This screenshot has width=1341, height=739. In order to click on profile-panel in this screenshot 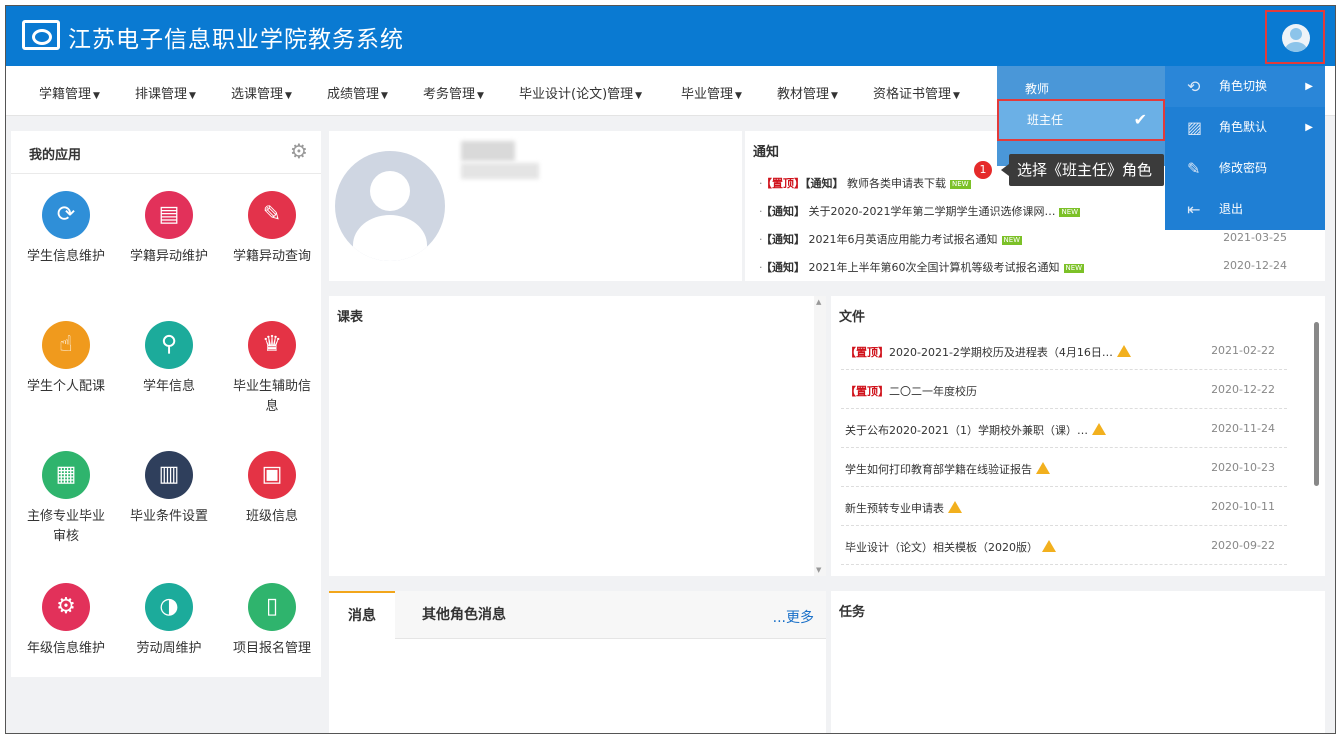, I will do `click(535, 206)`.